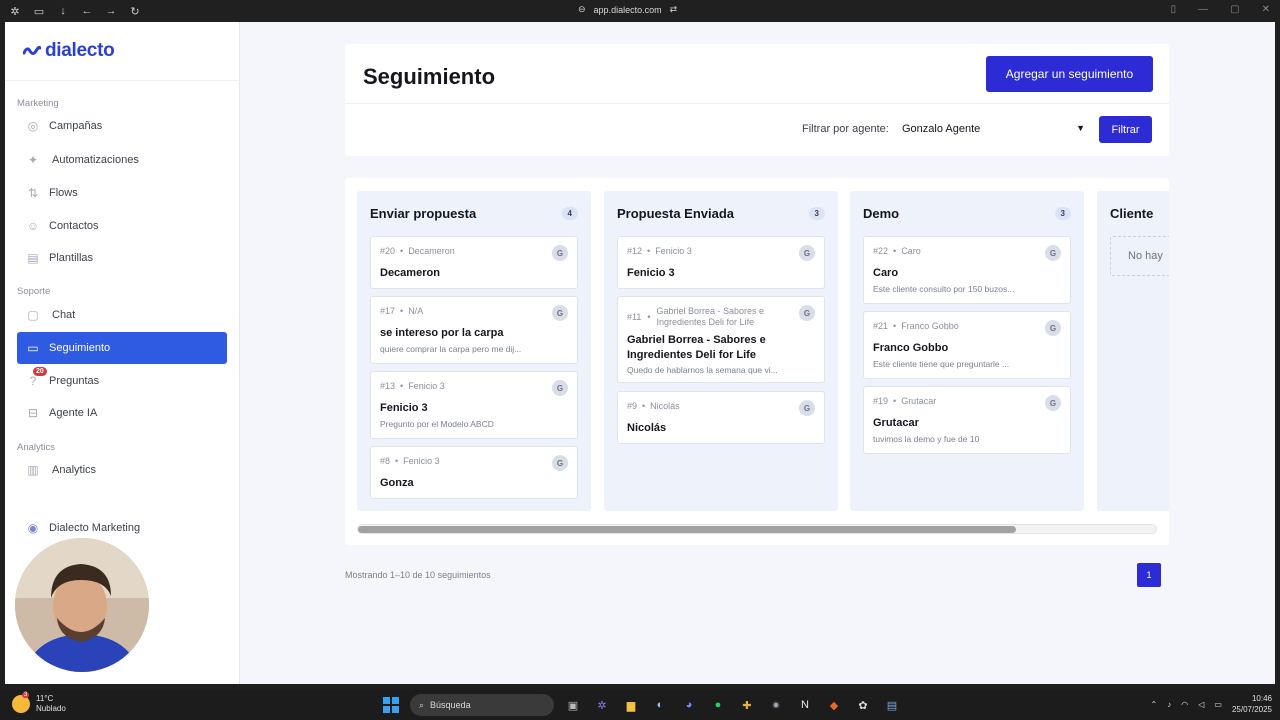 This screenshot has height=720, width=1280. Describe the element at coordinates (437, 424) in the screenshot. I see `card-description: Pregunto por el Modelo ABCD` at that location.